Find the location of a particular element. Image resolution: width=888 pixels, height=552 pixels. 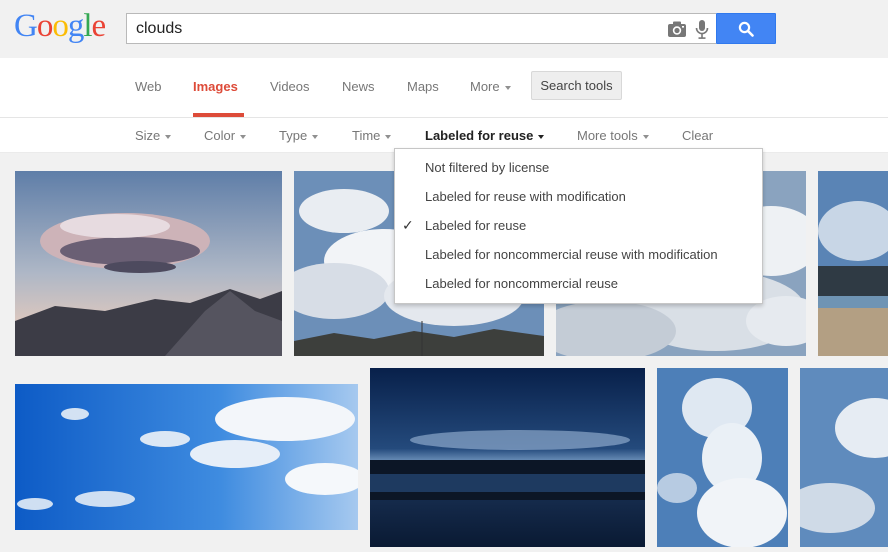

tool-size: Size is located at coordinates (153, 135).